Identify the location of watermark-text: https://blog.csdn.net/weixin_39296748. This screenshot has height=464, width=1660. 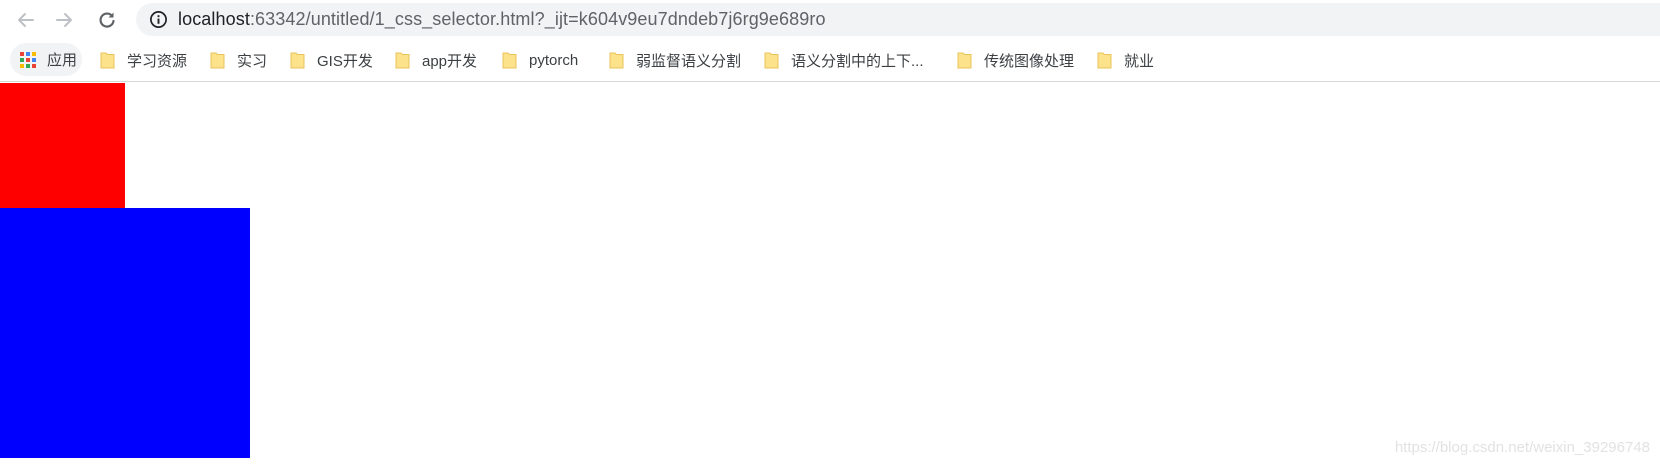
(1522, 447).